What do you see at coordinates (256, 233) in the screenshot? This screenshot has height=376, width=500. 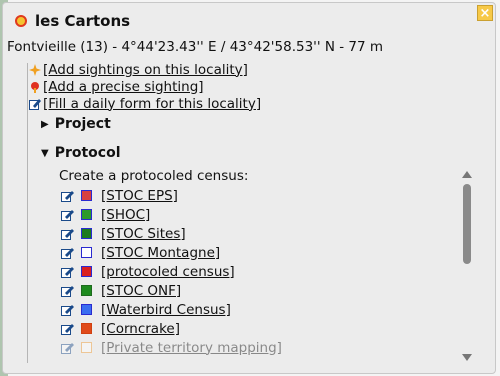 I see `census-item: [STOC Sites]` at bounding box center [256, 233].